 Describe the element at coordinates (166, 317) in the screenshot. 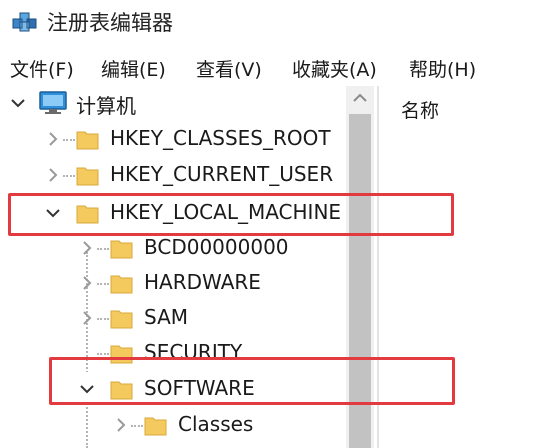

I see `tree-label: SAM` at that location.